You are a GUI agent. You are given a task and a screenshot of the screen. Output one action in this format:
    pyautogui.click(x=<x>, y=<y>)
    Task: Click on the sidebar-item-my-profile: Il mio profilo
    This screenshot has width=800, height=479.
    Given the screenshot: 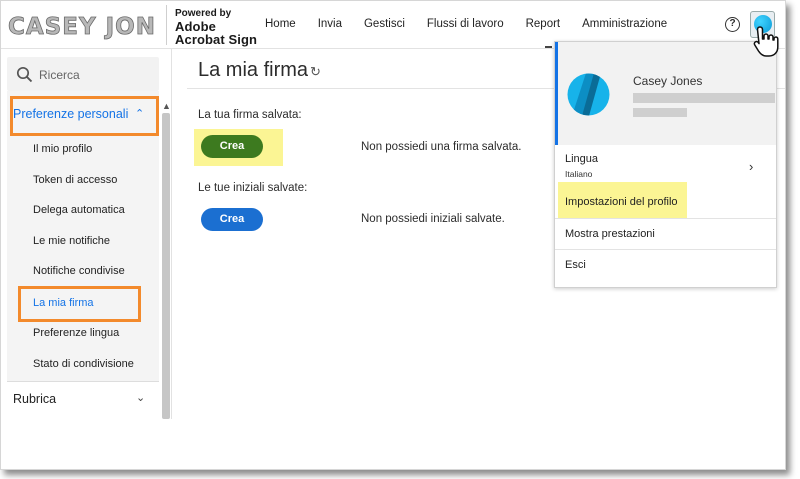 What is the action you would take?
    pyautogui.click(x=62, y=149)
    